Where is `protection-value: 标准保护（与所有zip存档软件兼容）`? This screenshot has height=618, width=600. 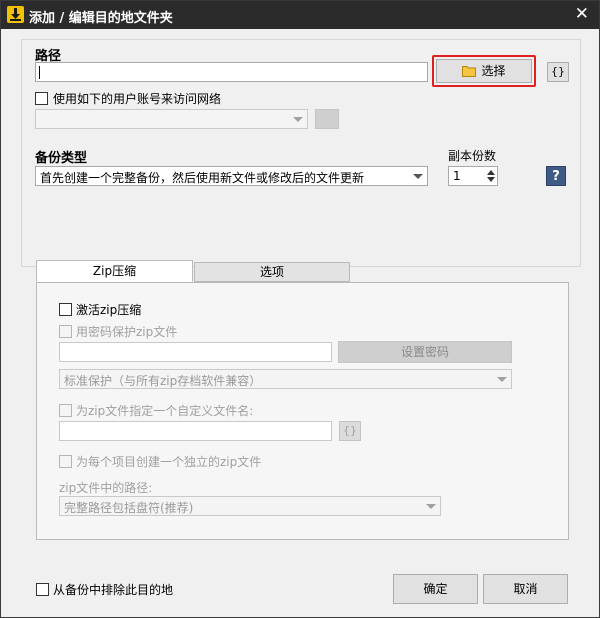
protection-value: 标准保护（与所有zip存档软件兼容） is located at coordinates (163, 381).